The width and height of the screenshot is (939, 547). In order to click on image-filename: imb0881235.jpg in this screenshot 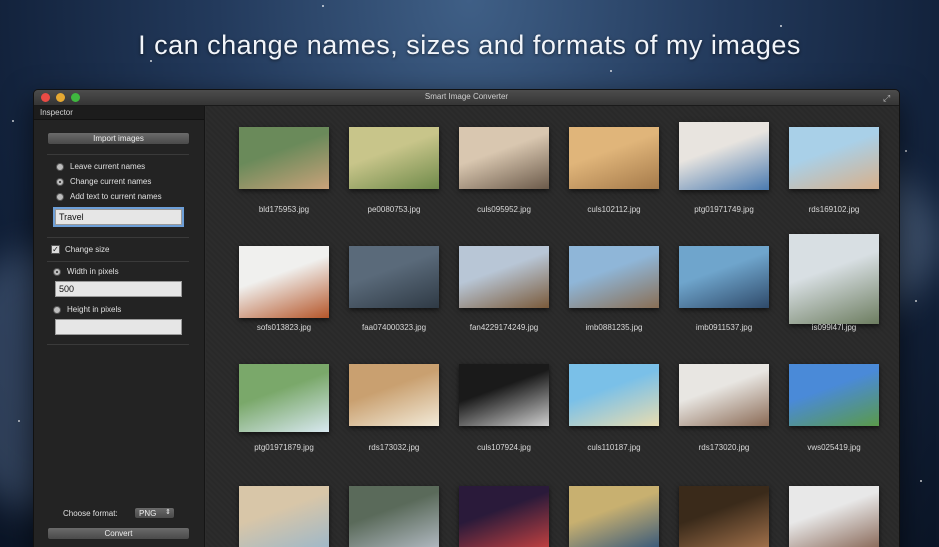, I will do `click(614, 327)`.